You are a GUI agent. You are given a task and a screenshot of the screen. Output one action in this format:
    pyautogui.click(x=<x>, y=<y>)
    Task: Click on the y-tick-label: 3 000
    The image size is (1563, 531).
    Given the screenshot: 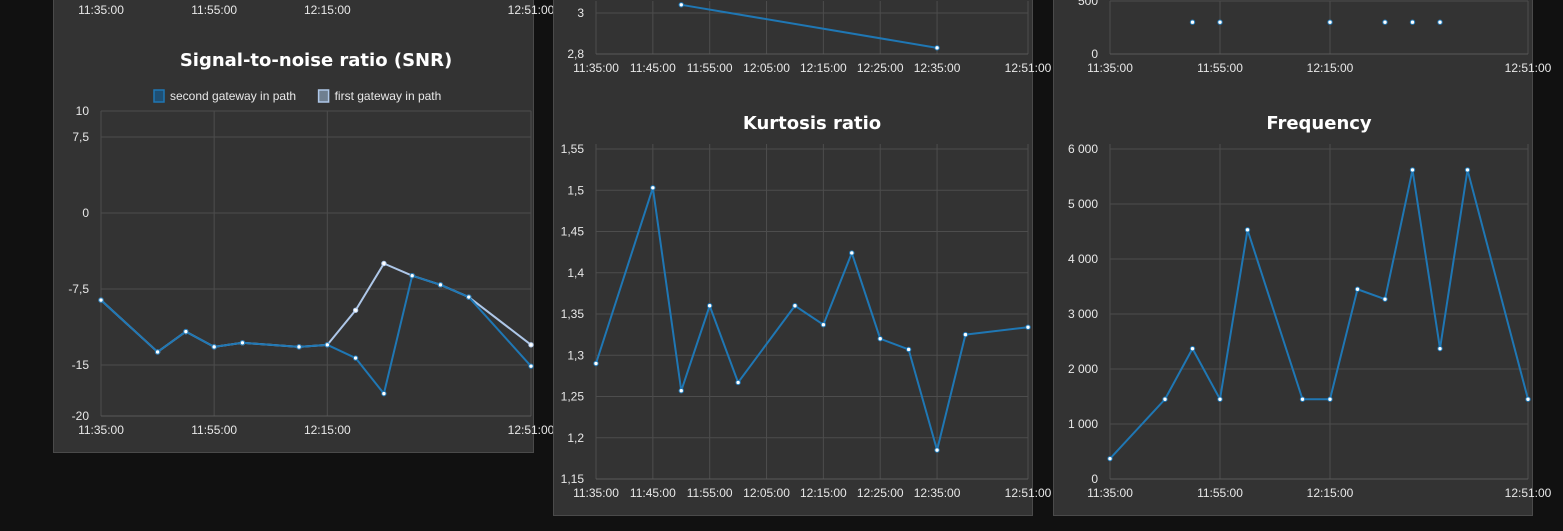 What is the action you would take?
    pyautogui.click(x=1083, y=314)
    